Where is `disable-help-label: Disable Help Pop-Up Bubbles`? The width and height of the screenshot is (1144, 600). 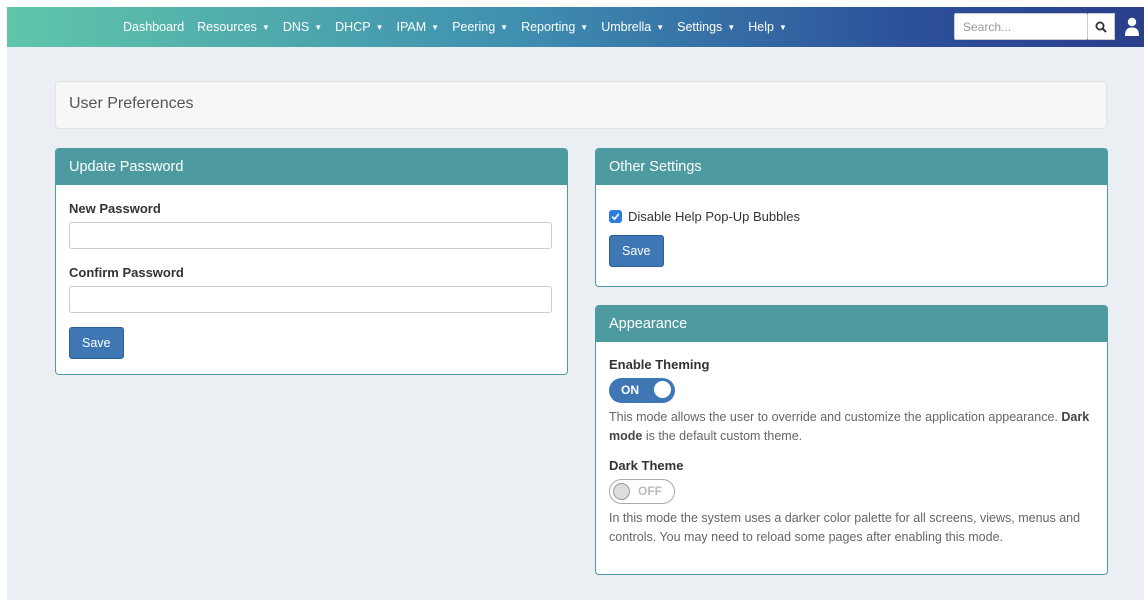
disable-help-label: Disable Help Pop-Up Bubbles is located at coordinates (714, 216).